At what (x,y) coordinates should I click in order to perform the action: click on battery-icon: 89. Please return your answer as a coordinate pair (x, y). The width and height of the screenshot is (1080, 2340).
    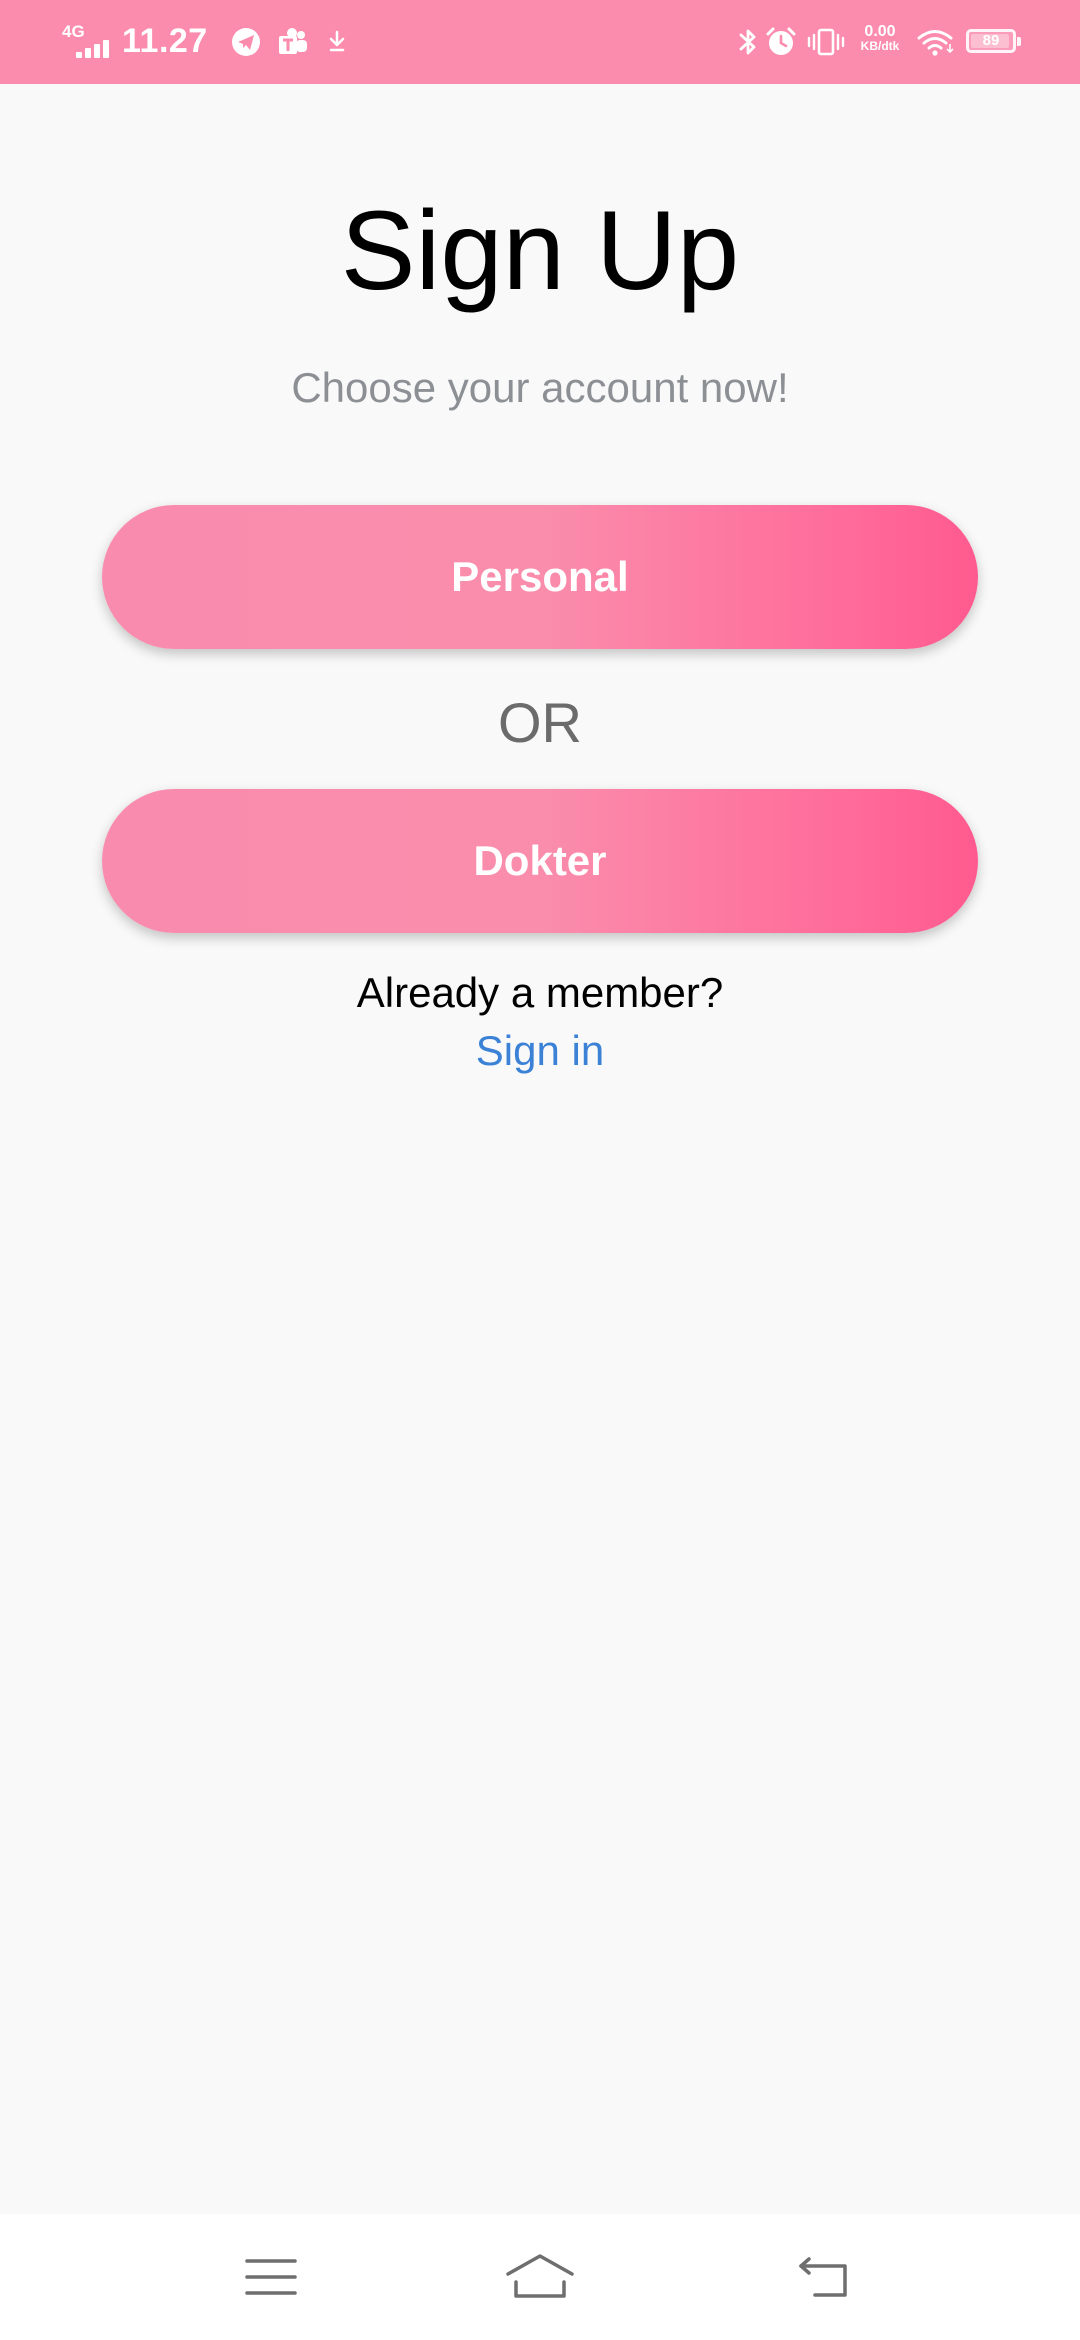
    Looking at the image, I should click on (993, 41).